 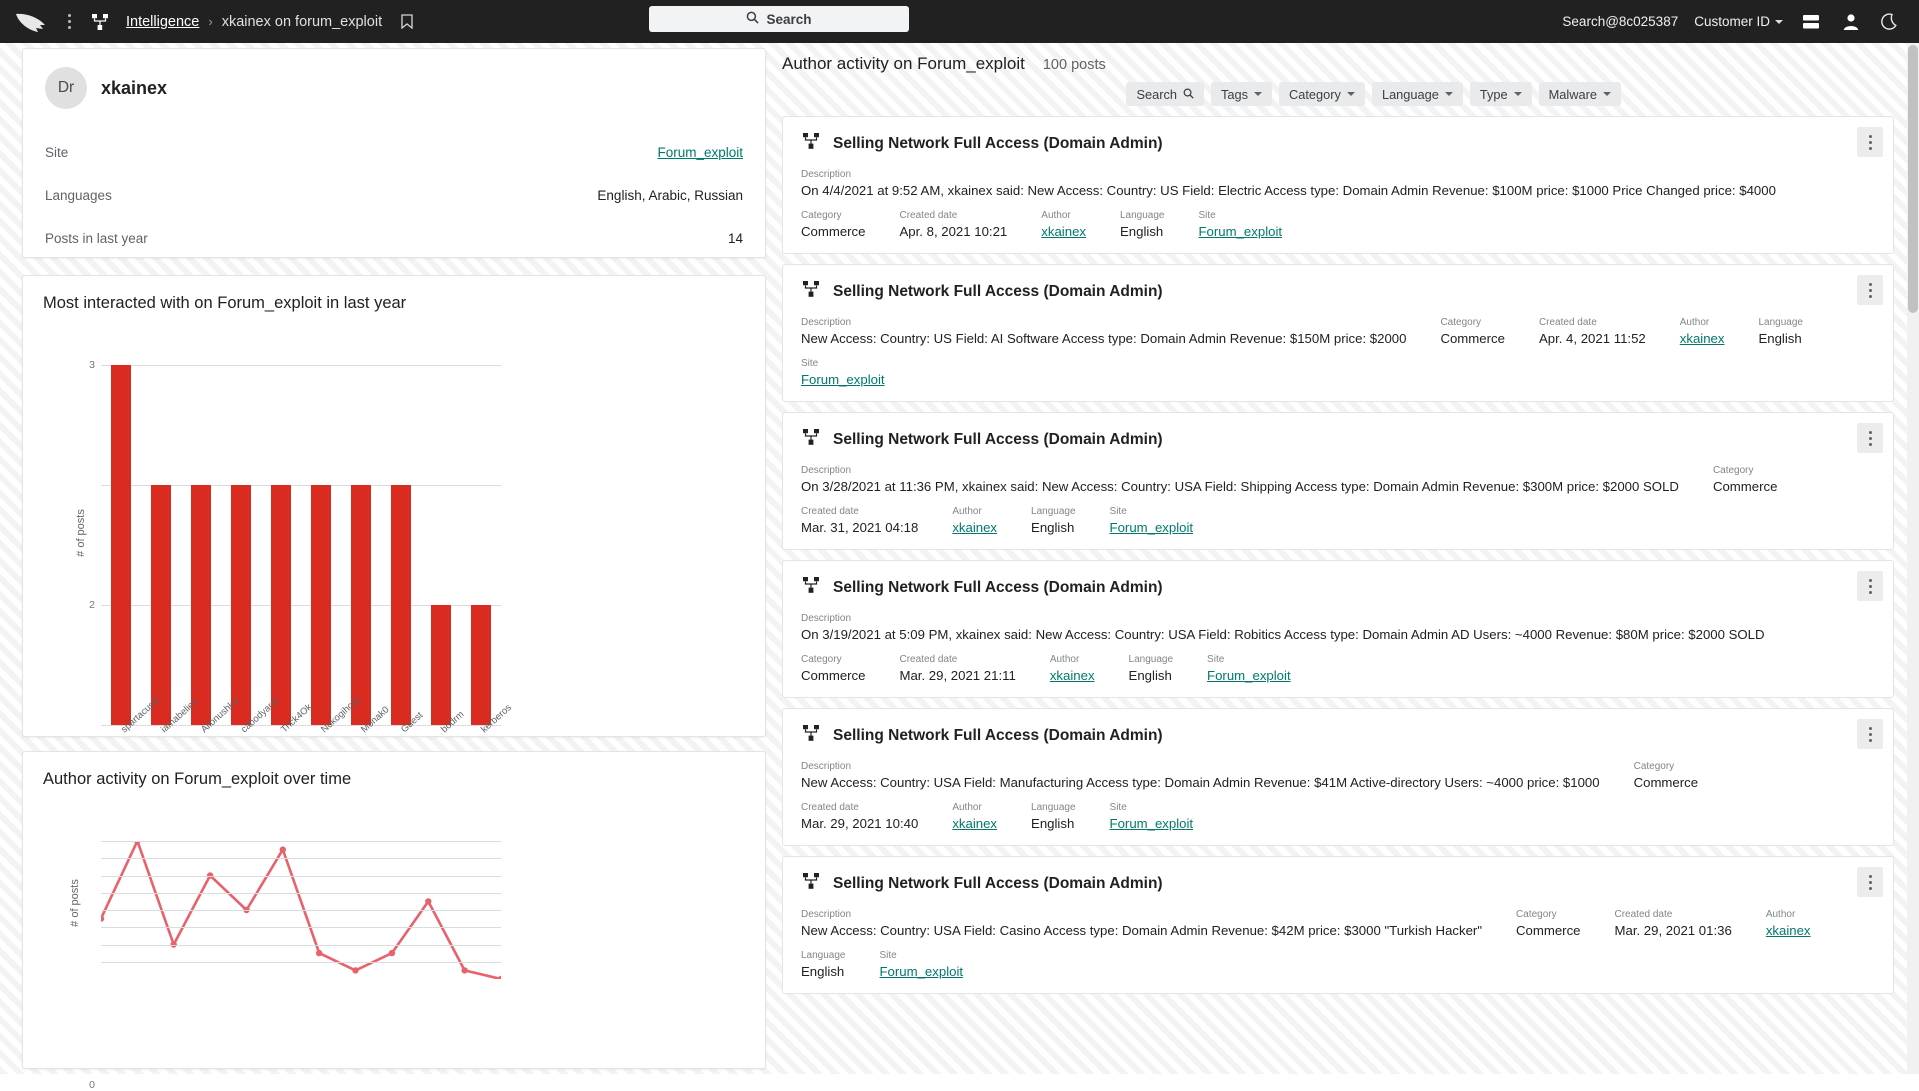 I want to click on bookmark-icon, so click(x=407, y=21).